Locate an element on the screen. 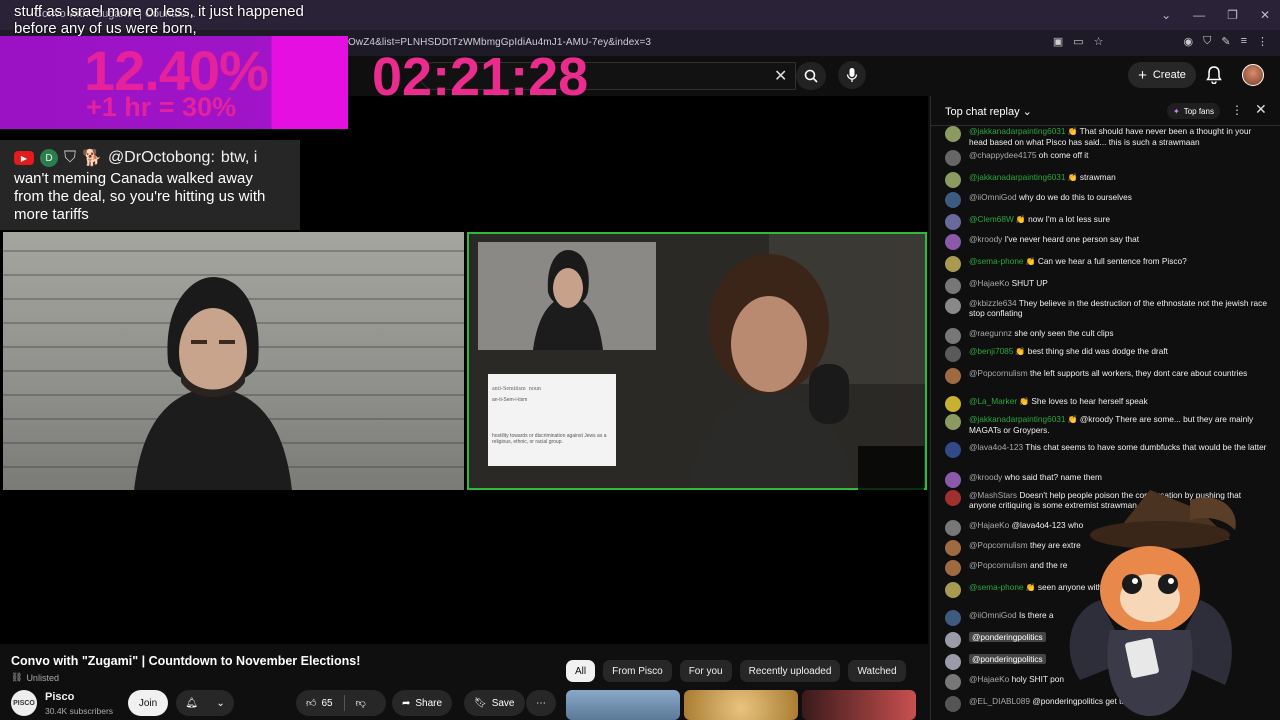  browser-menu-icon: ⋮ is located at coordinates (1262, 41).